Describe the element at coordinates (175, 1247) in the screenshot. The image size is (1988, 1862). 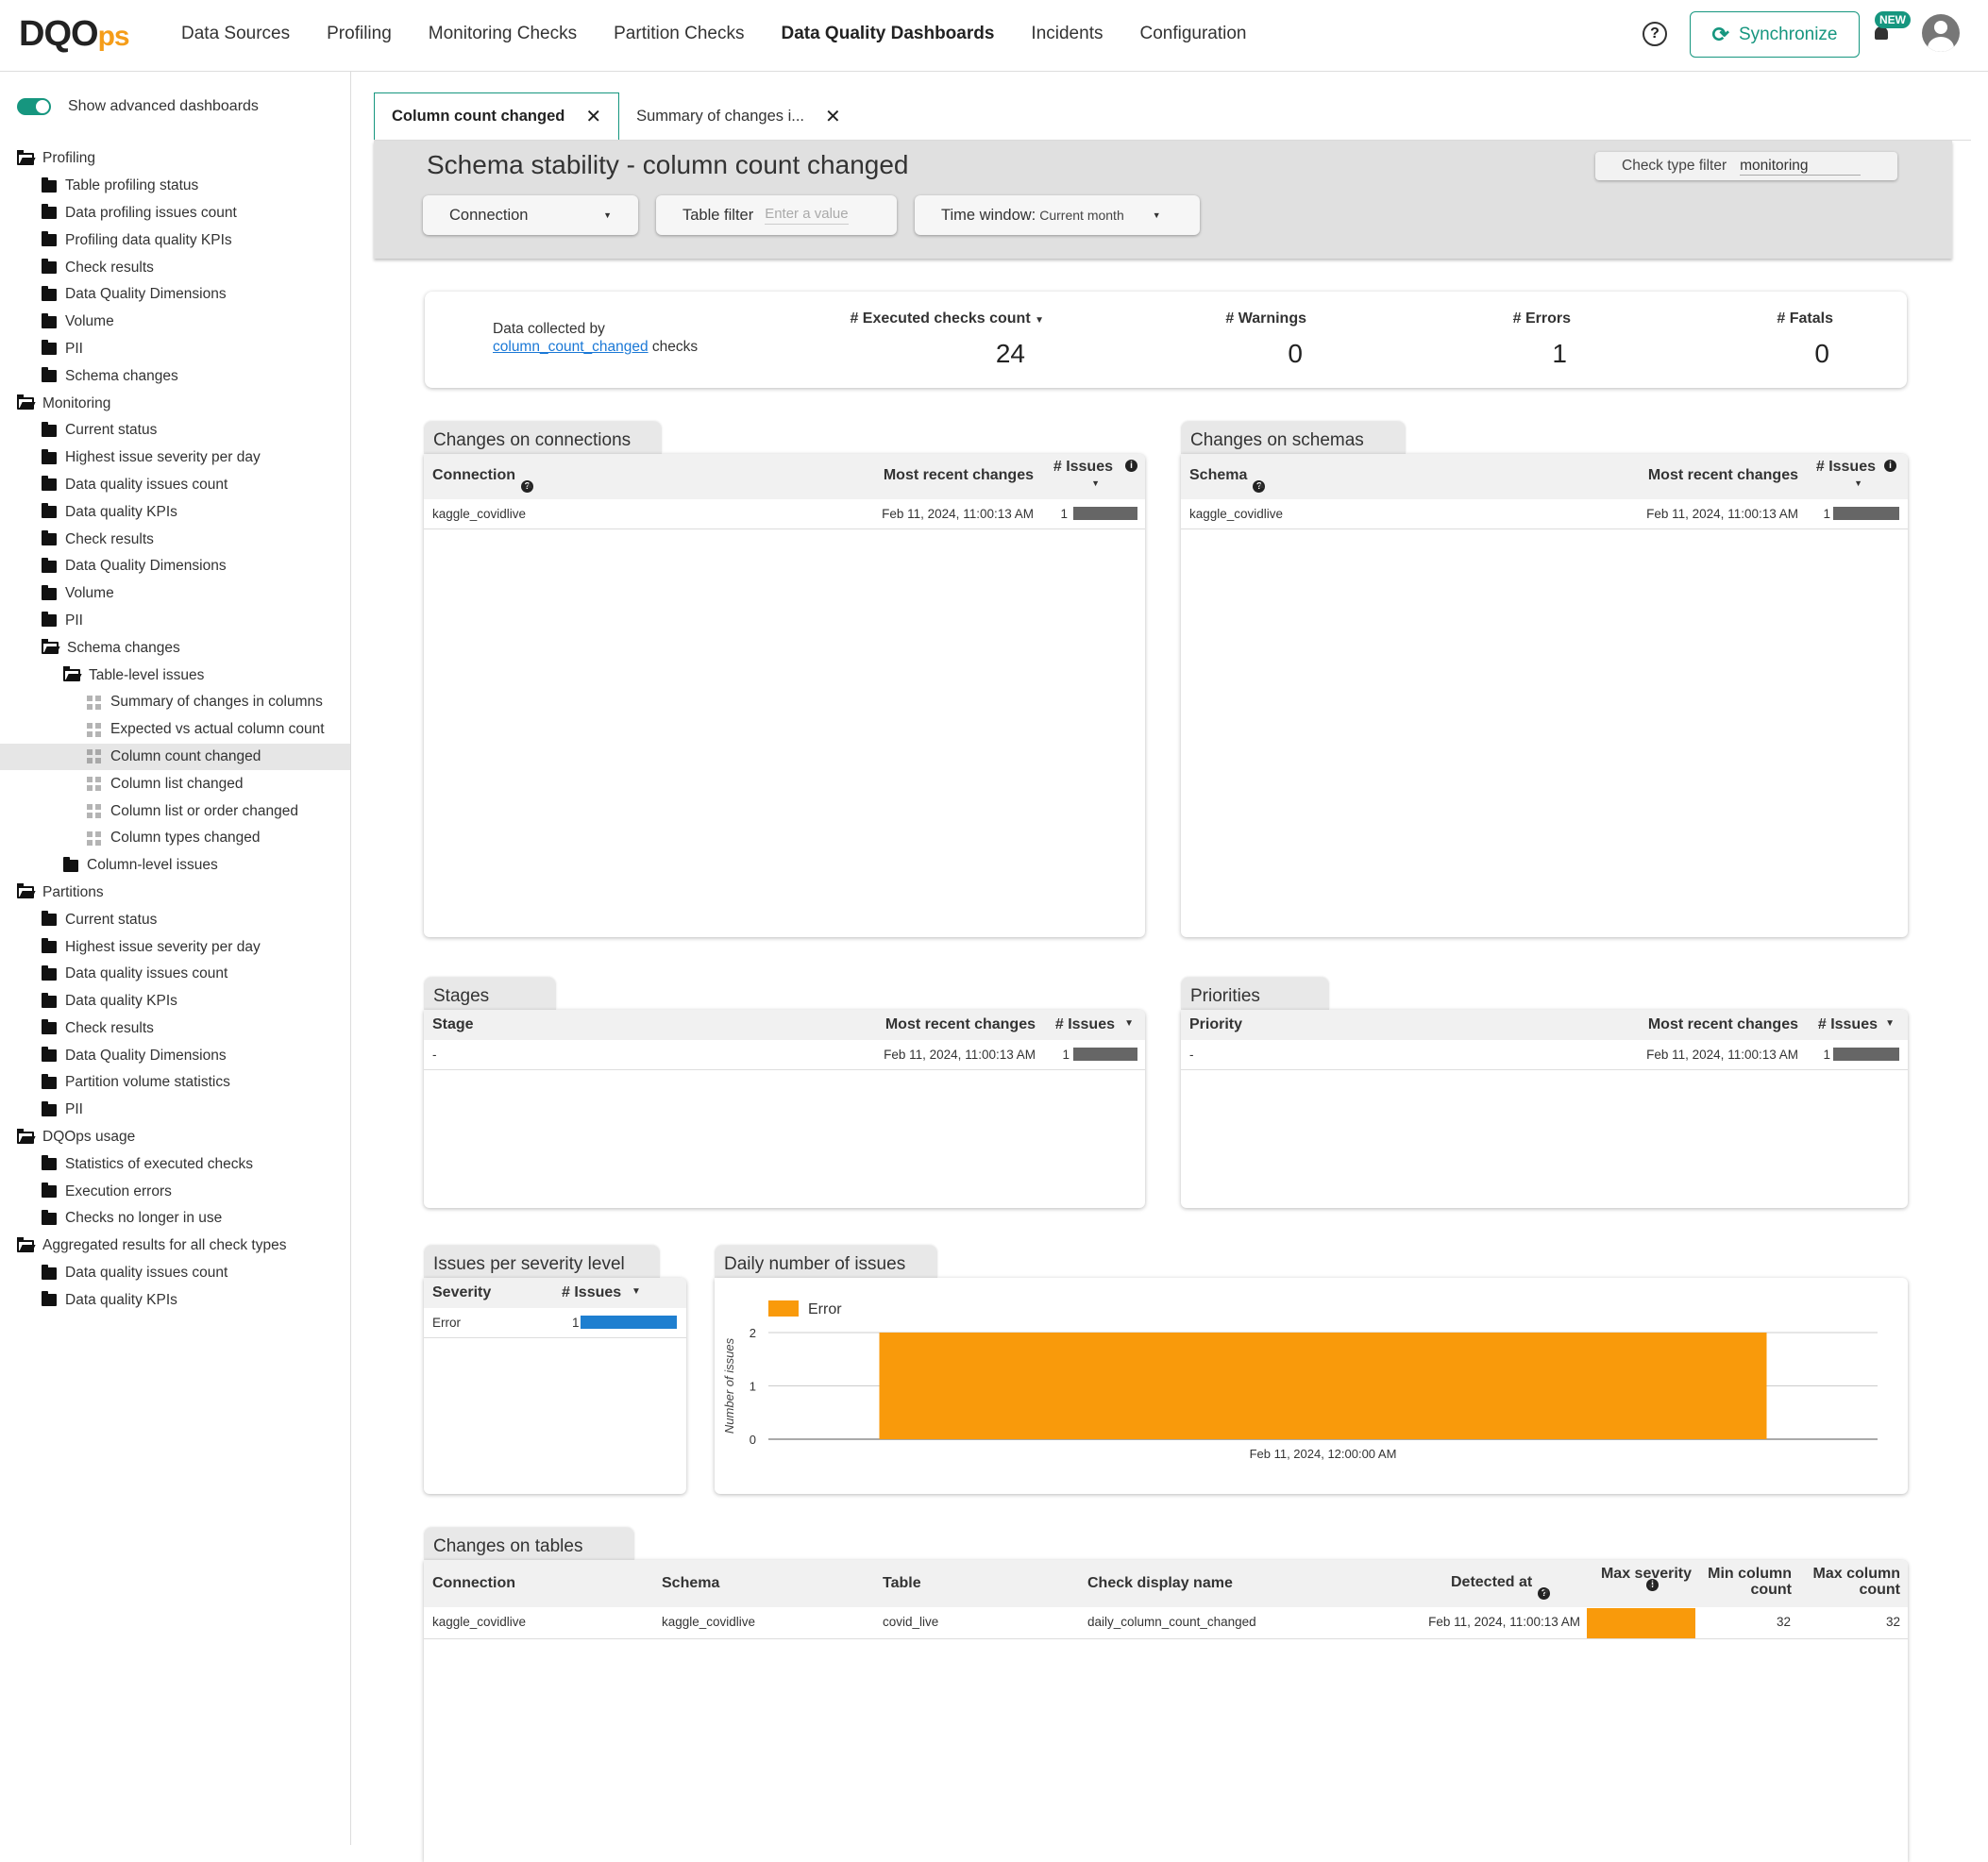
I see `sidebar-item-aggregated-results-for-all-check-types: Aggregated results for all check types` at that location.